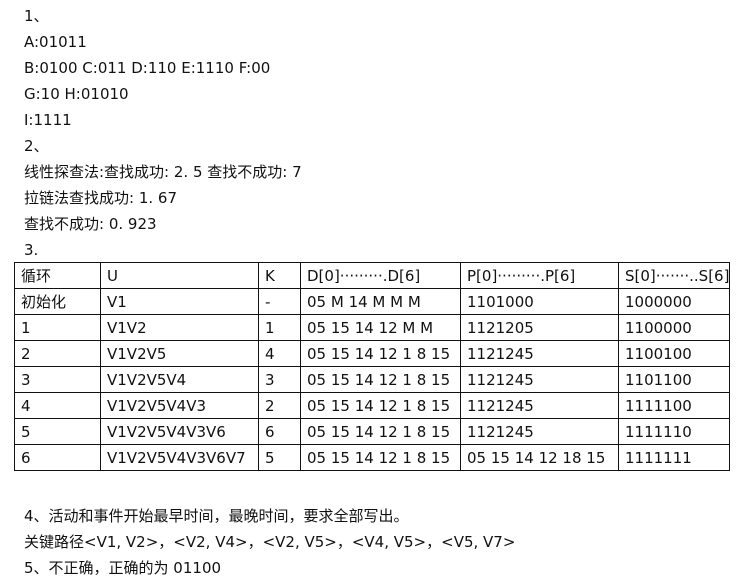  What do you see at coordinates (76, 94) in the screenshot?
I see `q1-code-line: G:10 H:01010` at bounding box center [76, 94].